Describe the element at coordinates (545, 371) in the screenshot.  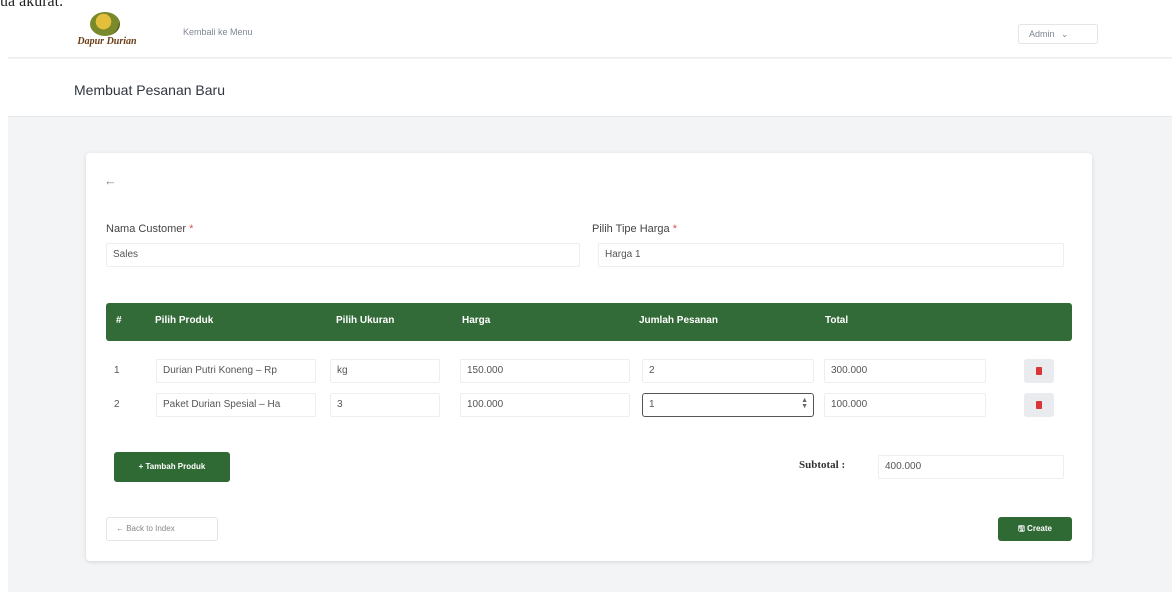
I see `price-input: 150.000` at that location.